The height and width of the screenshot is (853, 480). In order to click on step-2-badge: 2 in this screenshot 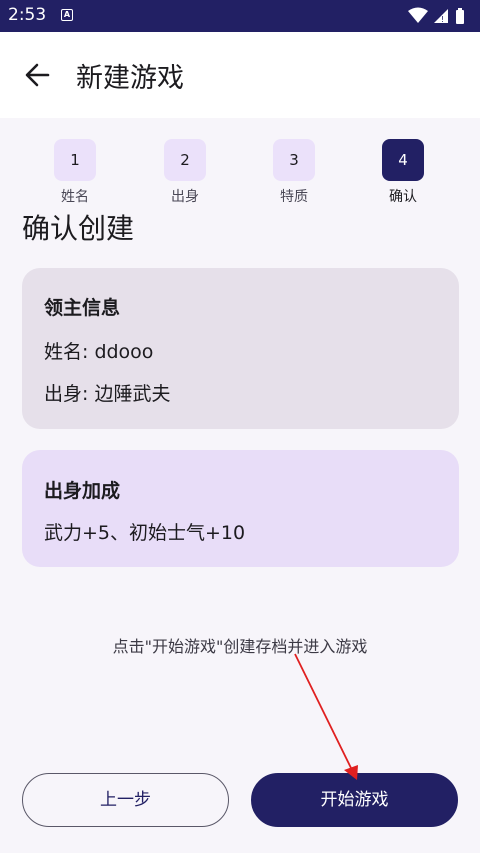, I will do `click(185, 160)`.